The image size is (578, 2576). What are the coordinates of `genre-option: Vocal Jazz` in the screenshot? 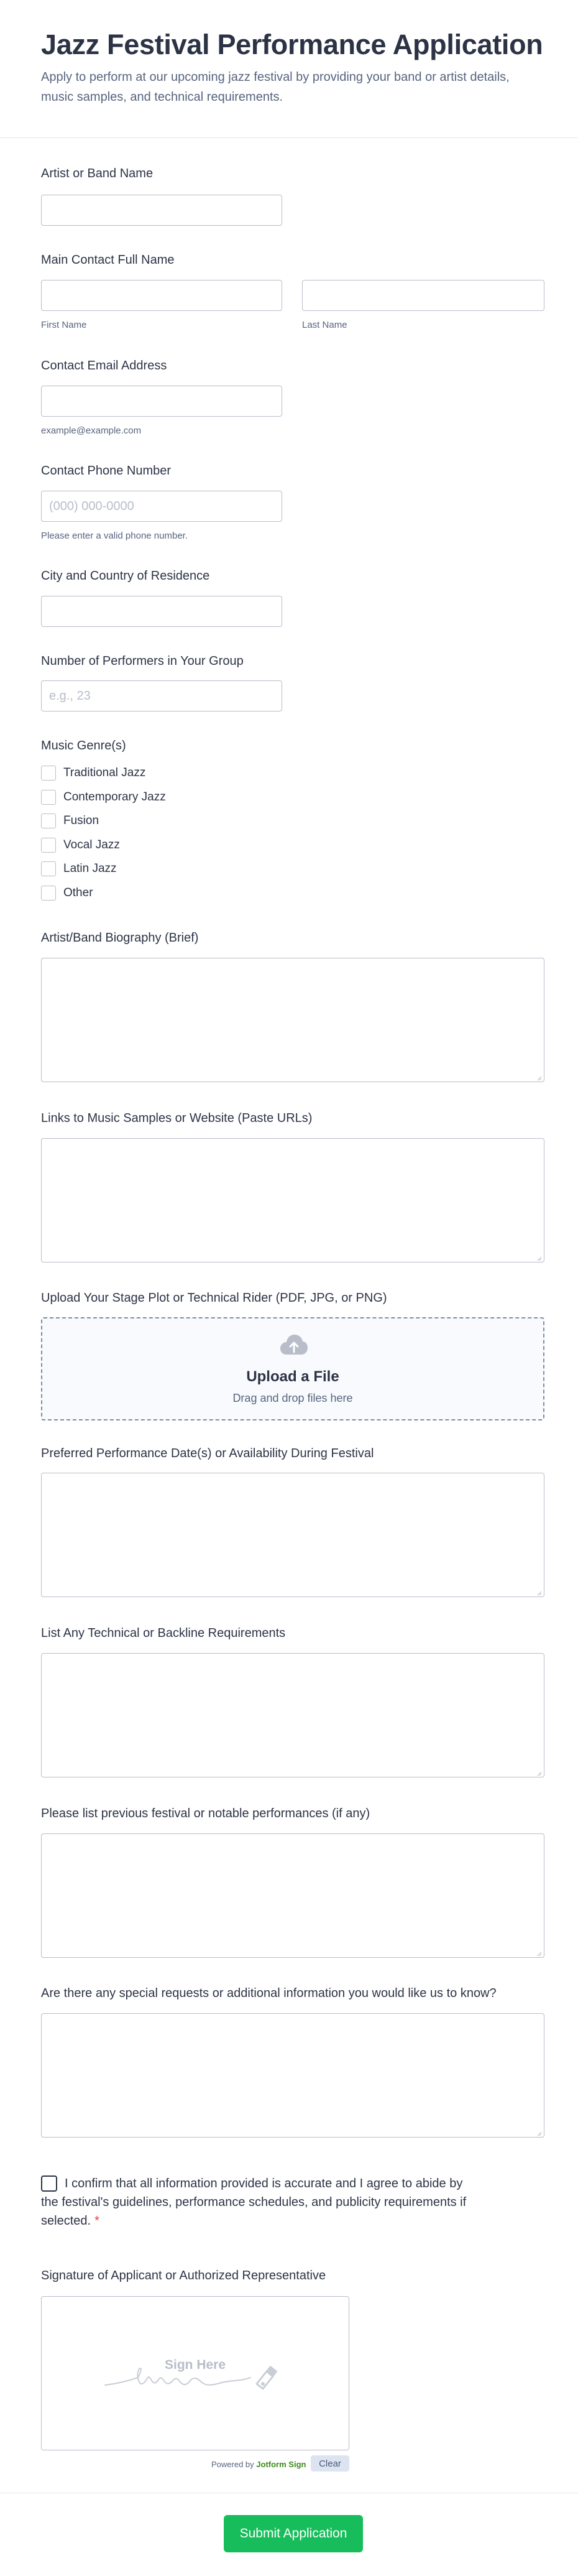 It's located at (80, 845).